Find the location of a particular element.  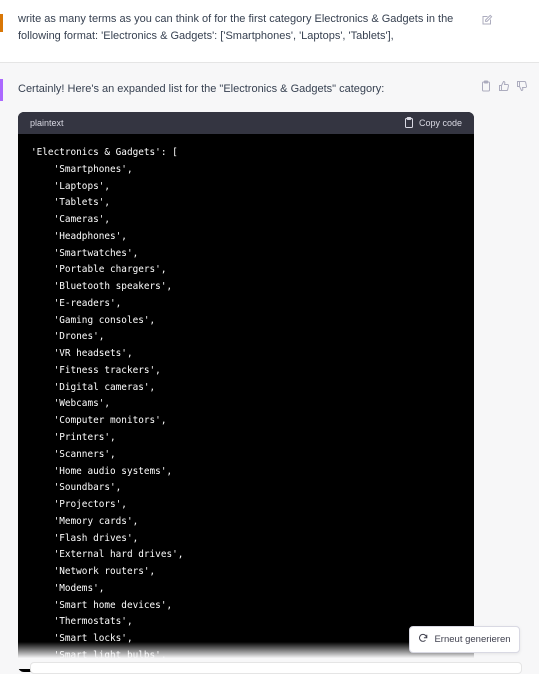

code-line: 'Thermostats', is located at coordinates (82, 622).